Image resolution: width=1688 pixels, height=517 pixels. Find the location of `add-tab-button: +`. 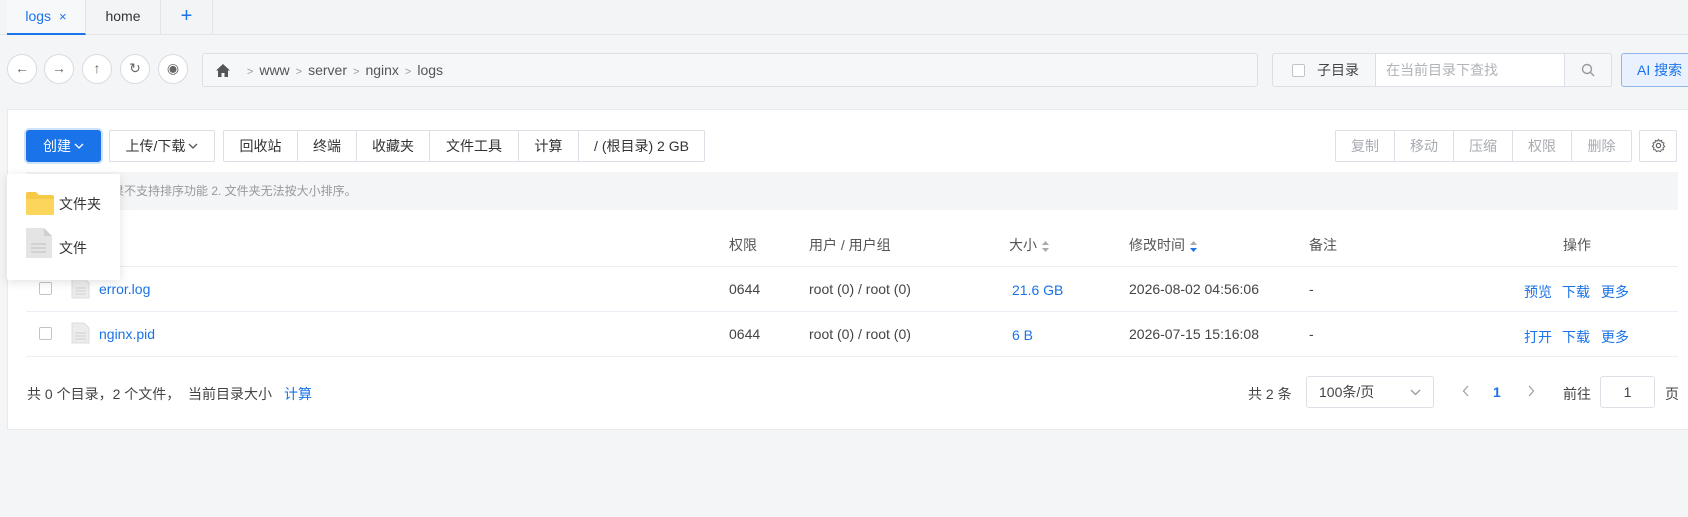

add-tab-button: + is located at coordinates (187, 17).